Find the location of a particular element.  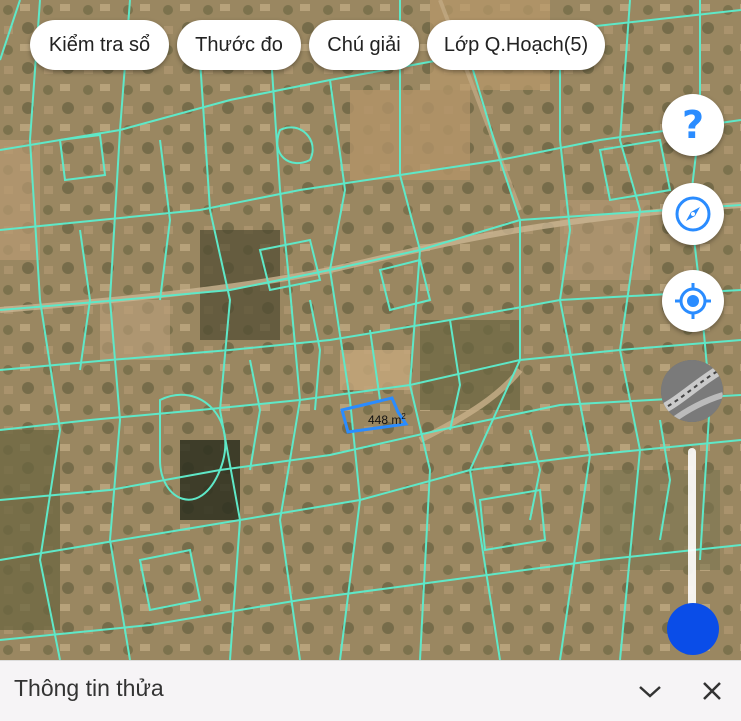

help-button: ? is located at coordinates (693, 125).